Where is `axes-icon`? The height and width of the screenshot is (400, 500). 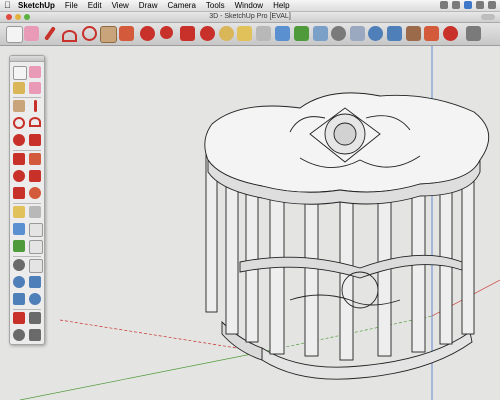
axes-icon is located at coordinates (19, 246).